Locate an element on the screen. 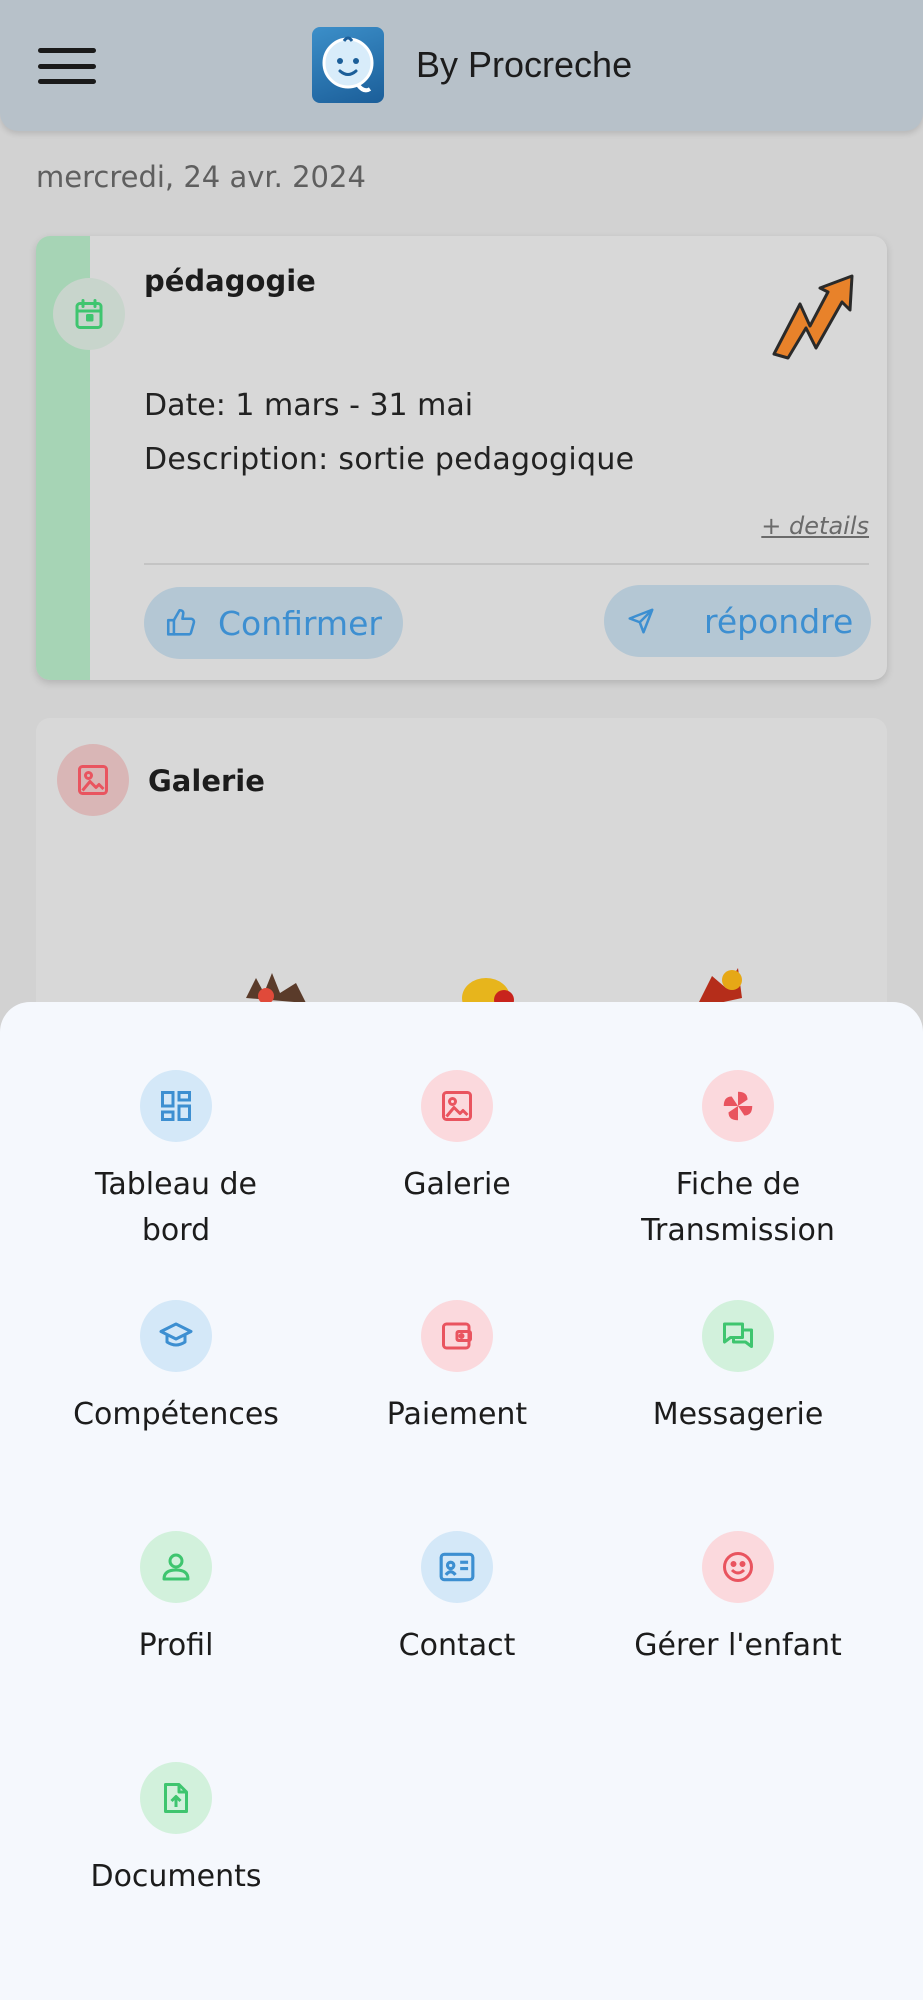 The width and height of the screenshot is (923, 2000). pinwheel-icon is located at coordinates (738, 1106).